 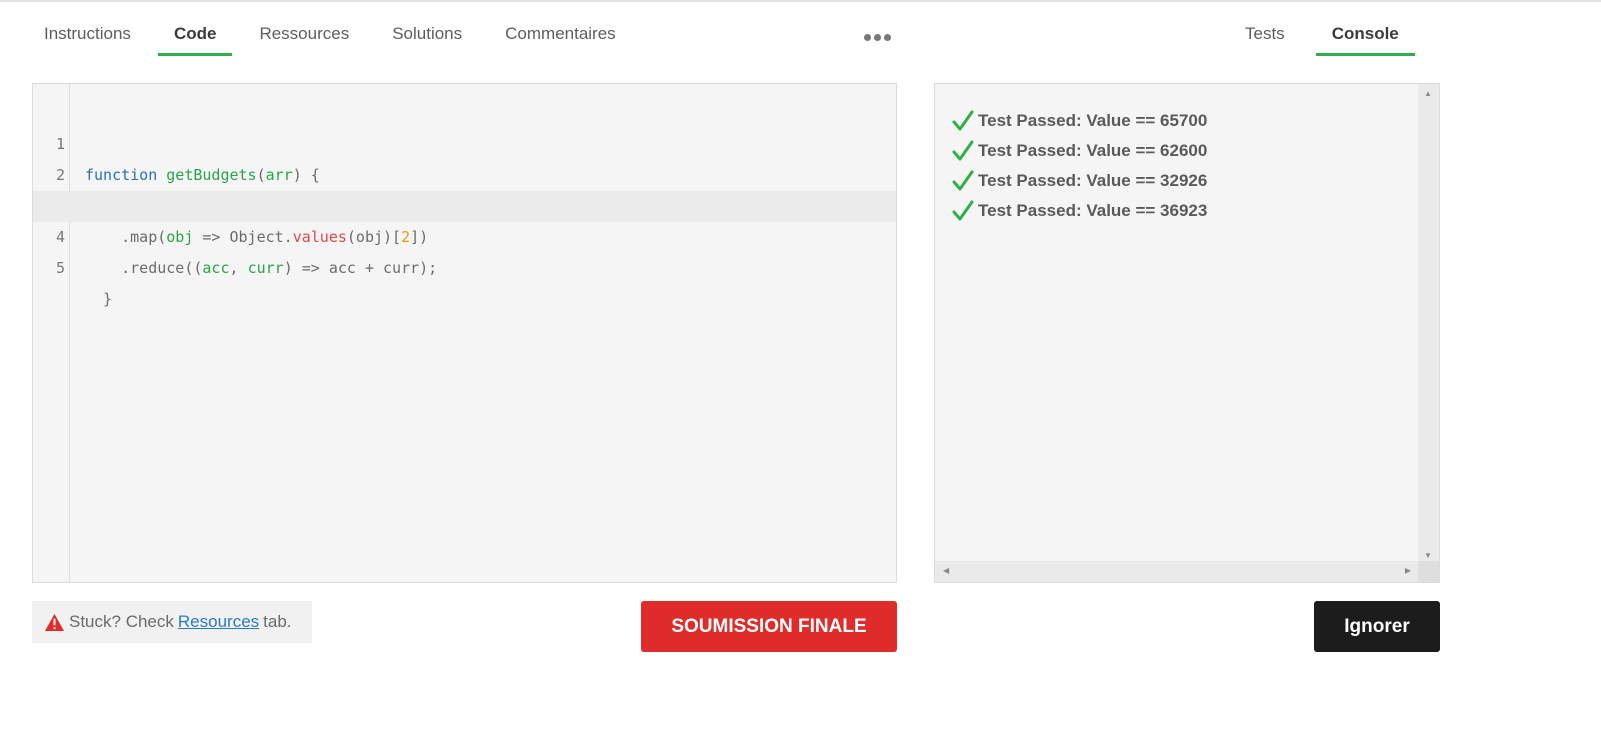 What do you see at coordinates (1177, 571) in the screenshot?
I see `horizontal-scrollbar: ◀ ▶` at bounding box center [1177, 571].